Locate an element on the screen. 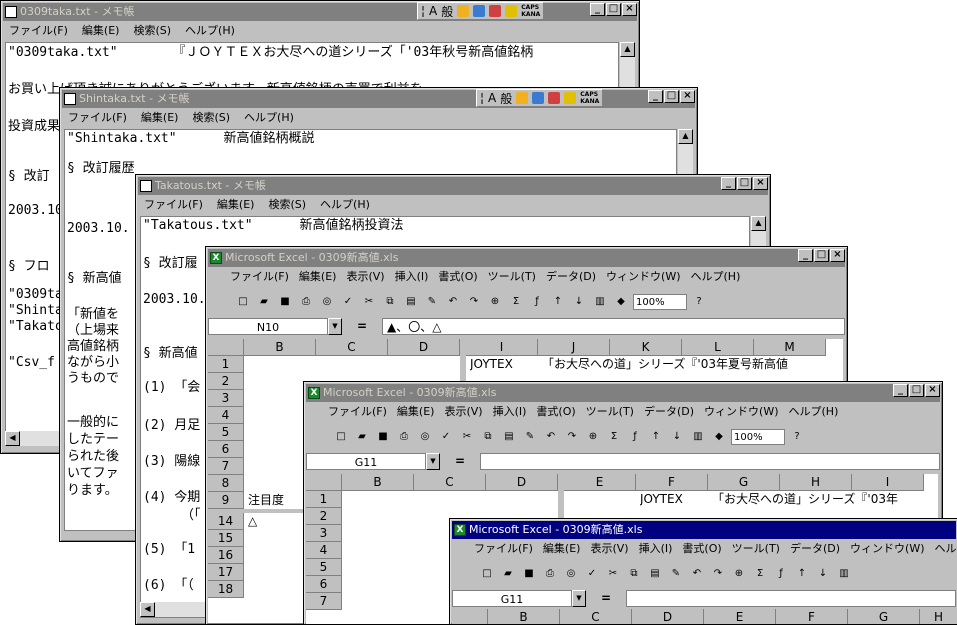  ime-kanji-mode: 般 is located at coordinates (447, 11).